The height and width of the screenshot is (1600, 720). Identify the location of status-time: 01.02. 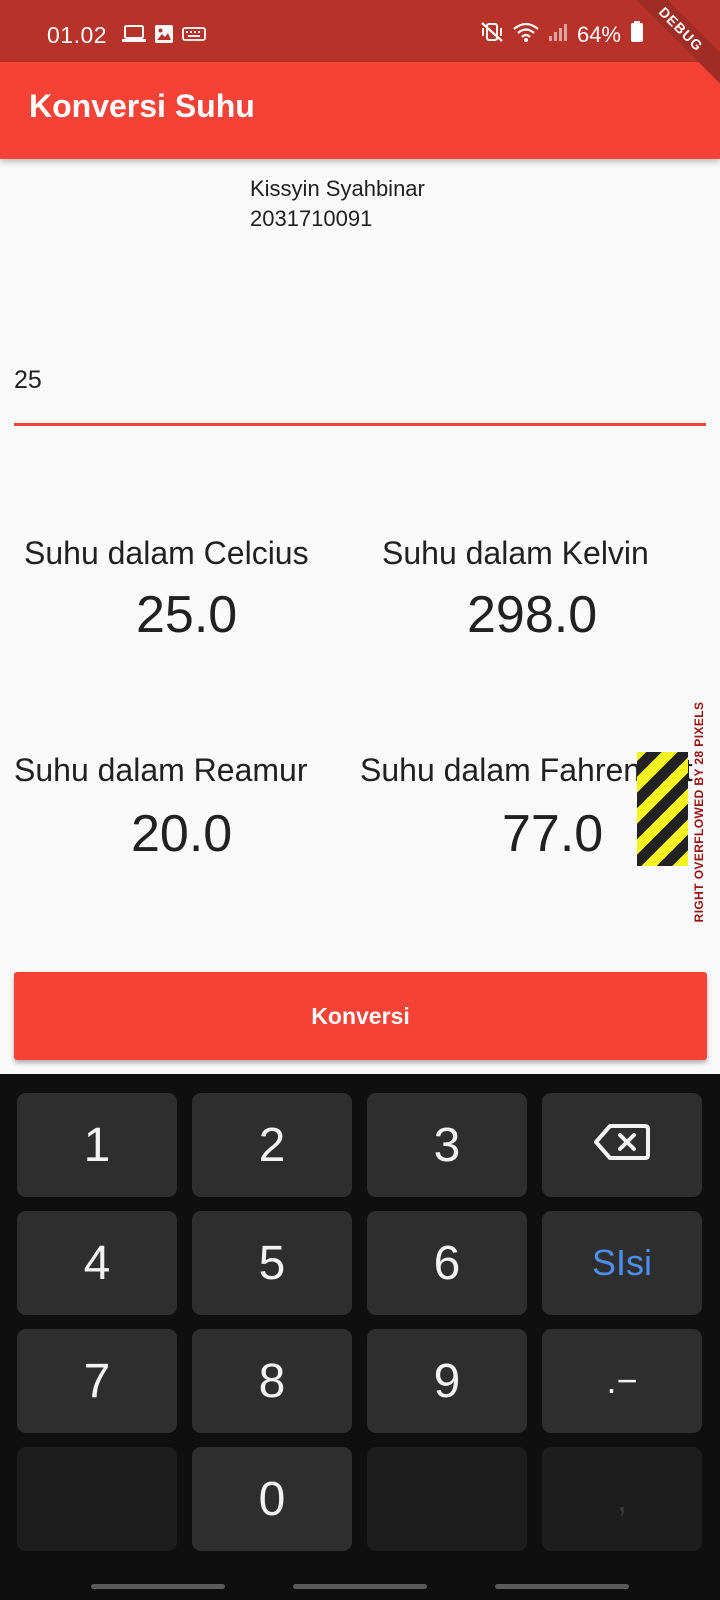
(77, 35).